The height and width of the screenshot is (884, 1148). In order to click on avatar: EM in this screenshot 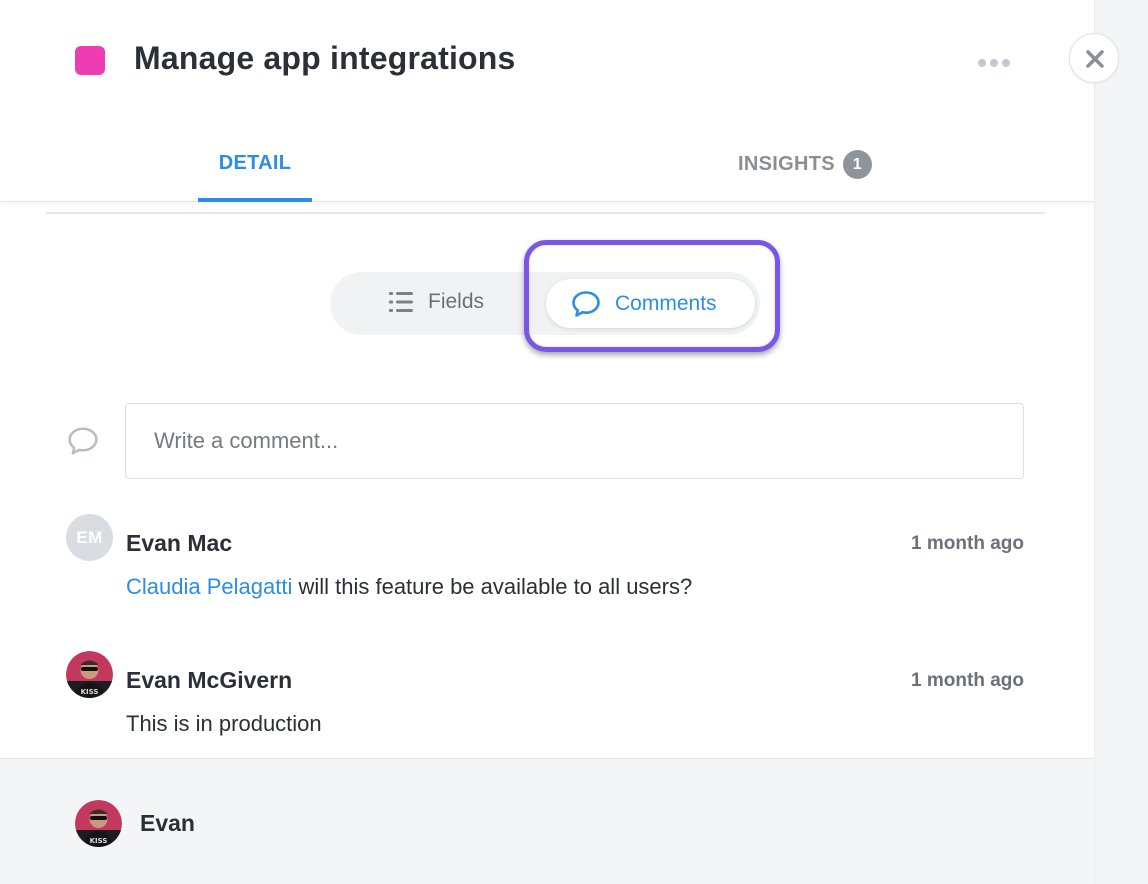, I will do `click(89, 537)`.